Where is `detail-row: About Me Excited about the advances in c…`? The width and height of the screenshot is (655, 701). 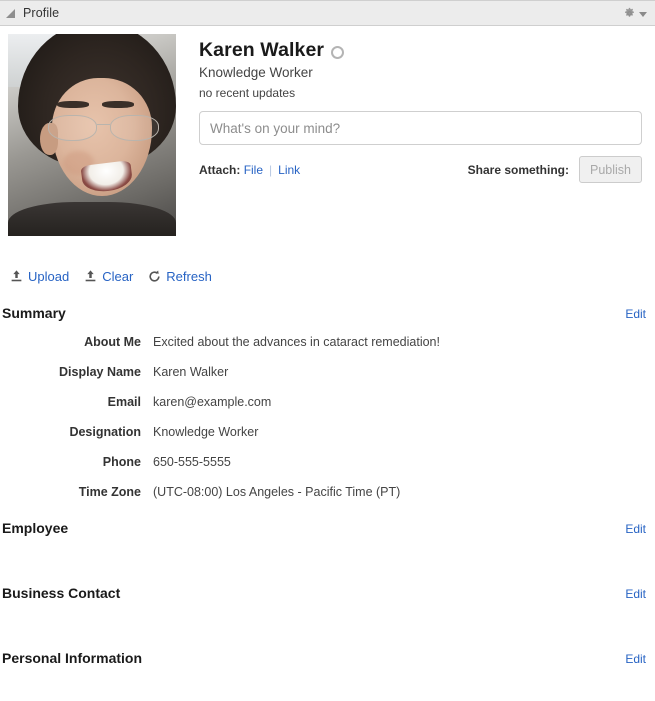 detail-row: About Me Excited about the advances in c… is located at coordinates (327, 342).